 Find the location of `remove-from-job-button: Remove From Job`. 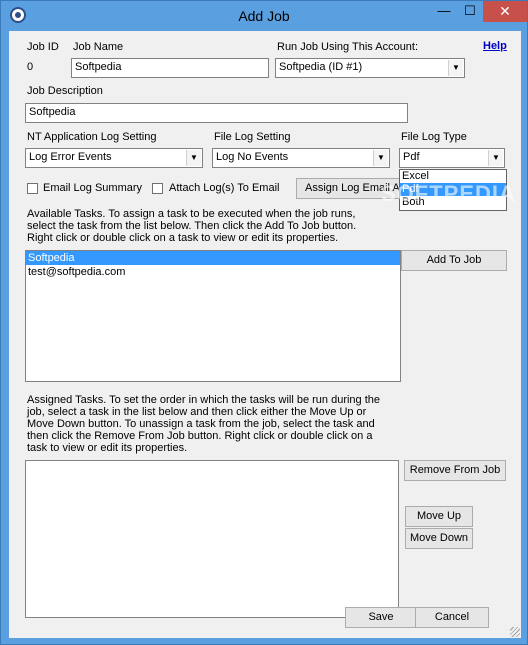

remove-from-job-button: Remove From Job is located at coordinates (455, 470).